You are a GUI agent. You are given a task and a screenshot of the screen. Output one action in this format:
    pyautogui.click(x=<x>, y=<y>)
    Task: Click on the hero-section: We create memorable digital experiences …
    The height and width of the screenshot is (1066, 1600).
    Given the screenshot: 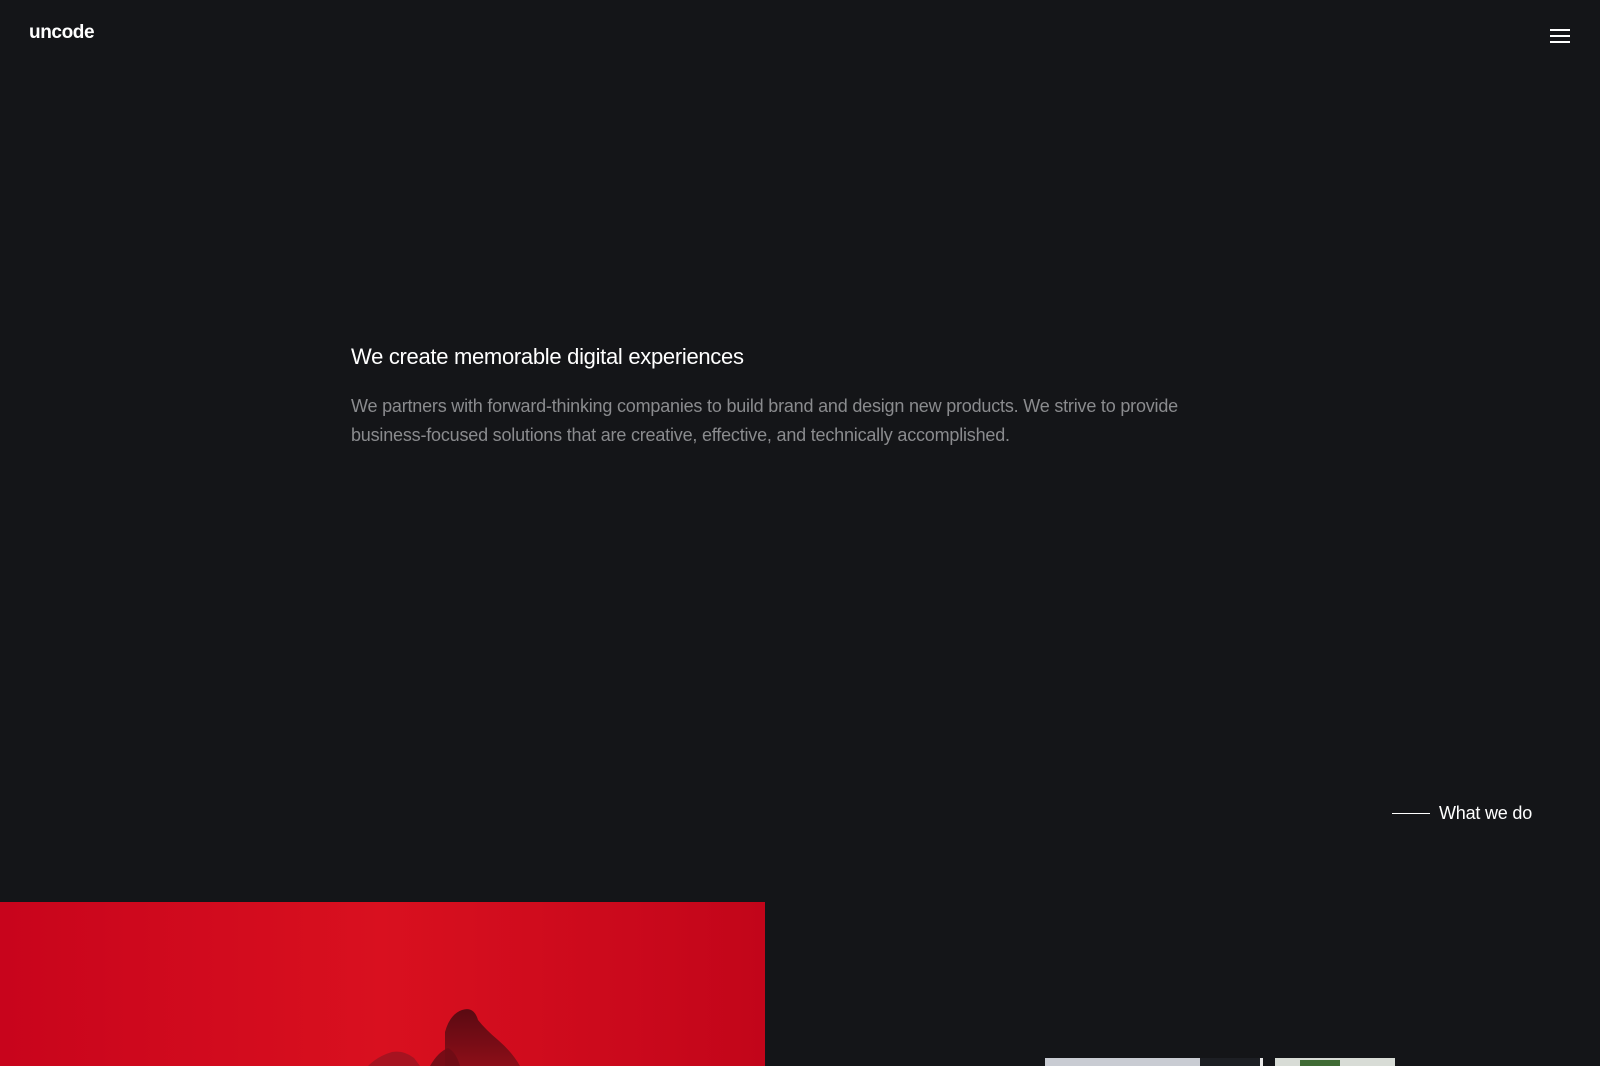 What is the action you would take?
    pyautogui.click(x=786, y=396)
    